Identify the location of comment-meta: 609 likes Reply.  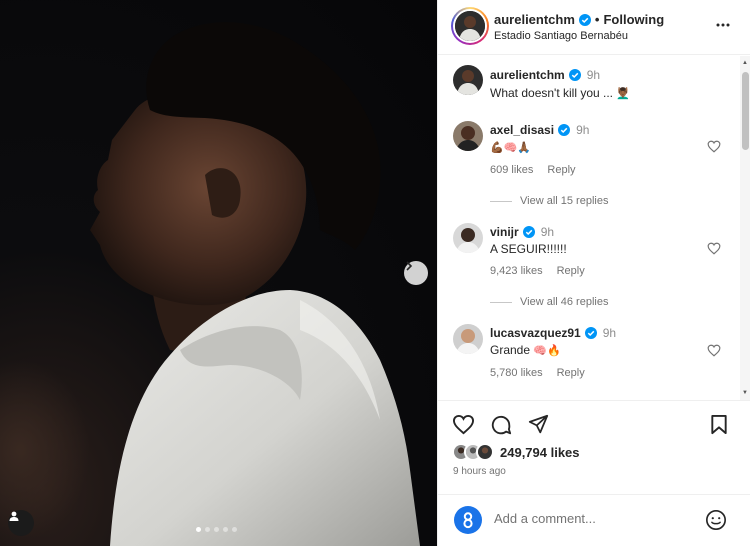
(533, 170).